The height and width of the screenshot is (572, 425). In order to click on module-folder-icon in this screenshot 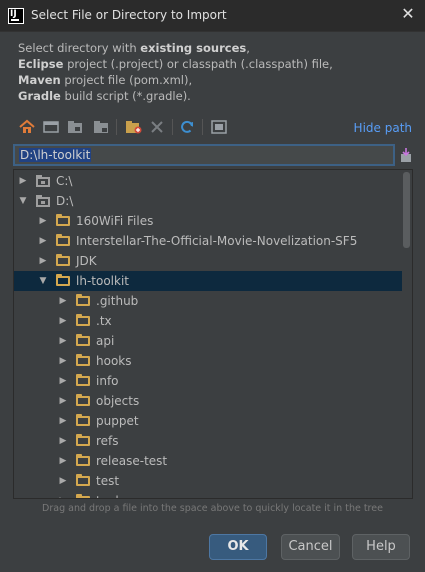, I will do `click(101, 127)`.